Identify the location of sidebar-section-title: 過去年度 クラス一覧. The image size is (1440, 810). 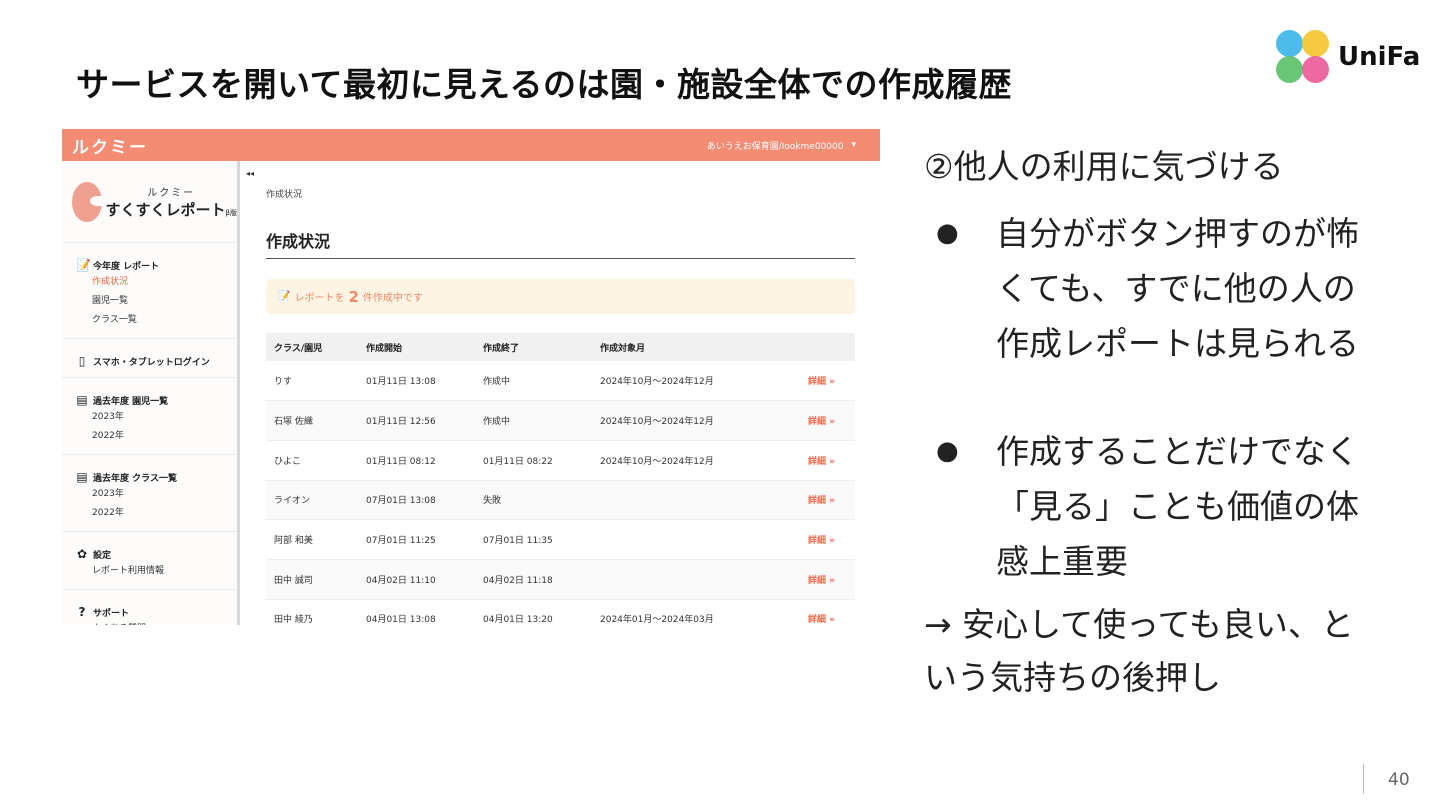
(135, 478).